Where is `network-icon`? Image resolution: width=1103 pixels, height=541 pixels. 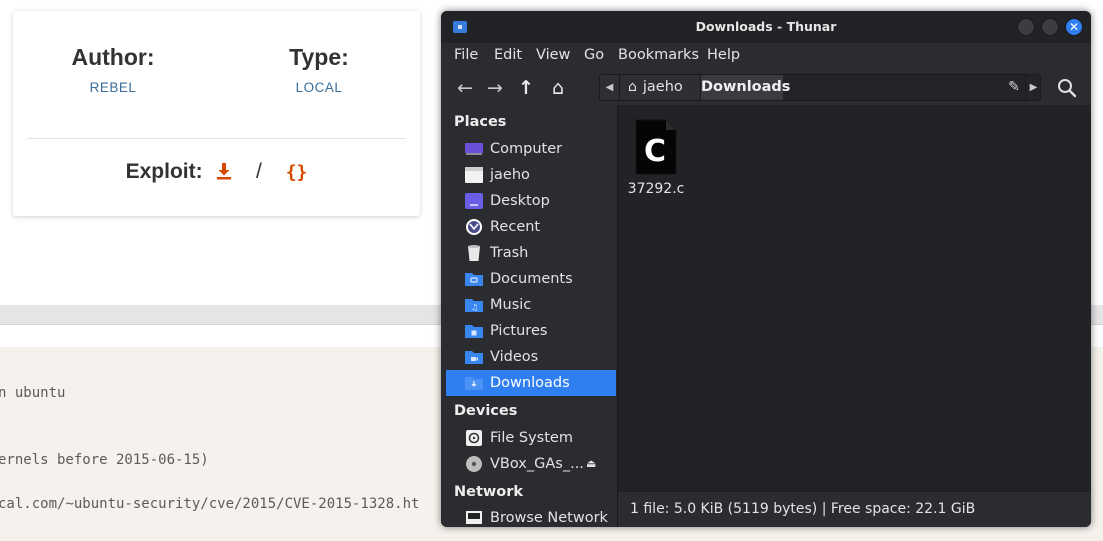 network-icon is located at coordinates (474, 518).